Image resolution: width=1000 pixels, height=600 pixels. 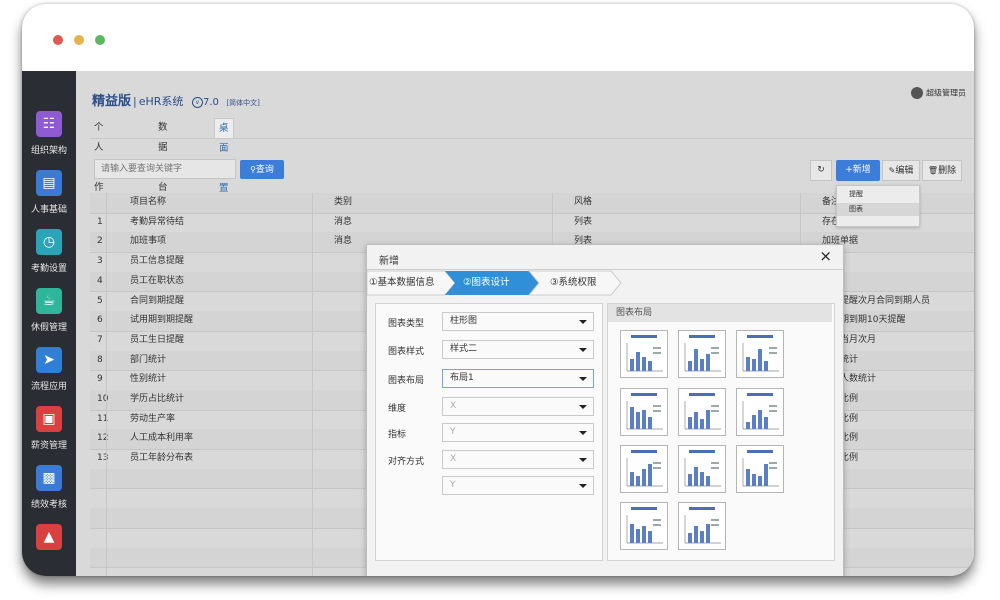 What do you see at coordinates (825, 256) in the screenshot?
I see `close-icon: ×` at bounding box center [825, 256].